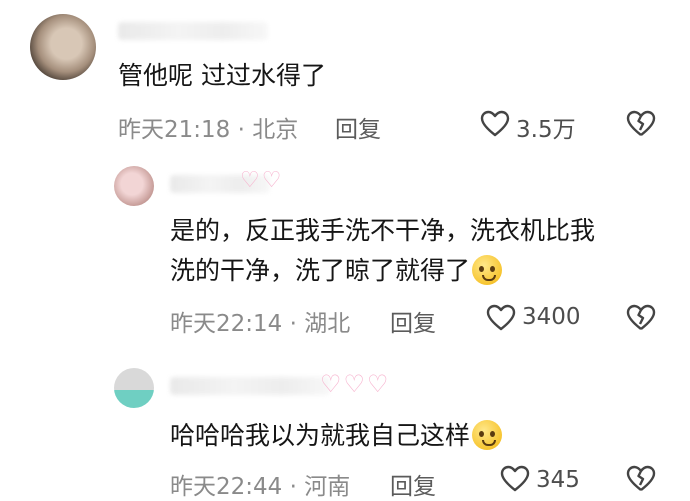 Image resolution: width=690 pixels, height=501 pixels. I want to click on comment-text-line2: 洗的干净，洗了晾了就得了, so click(336, 271).